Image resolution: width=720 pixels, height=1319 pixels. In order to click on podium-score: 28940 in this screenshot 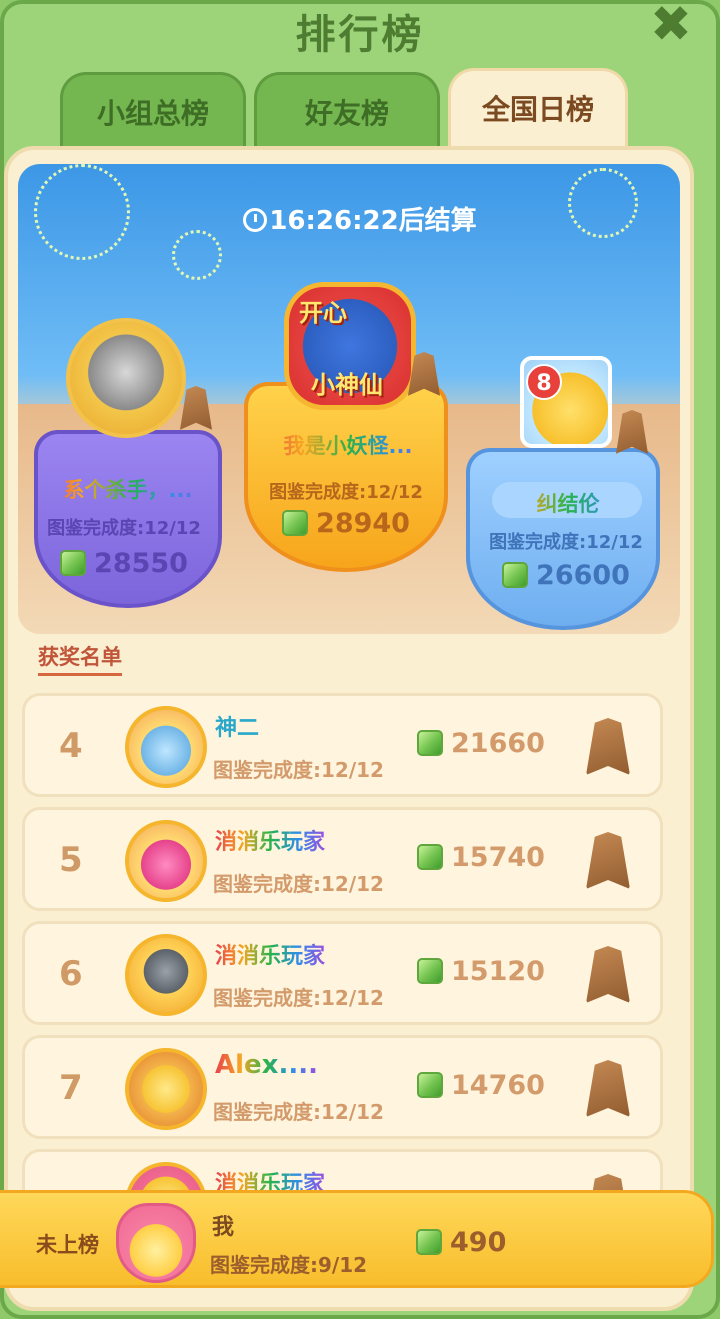, I will do `click(346, 523)`.